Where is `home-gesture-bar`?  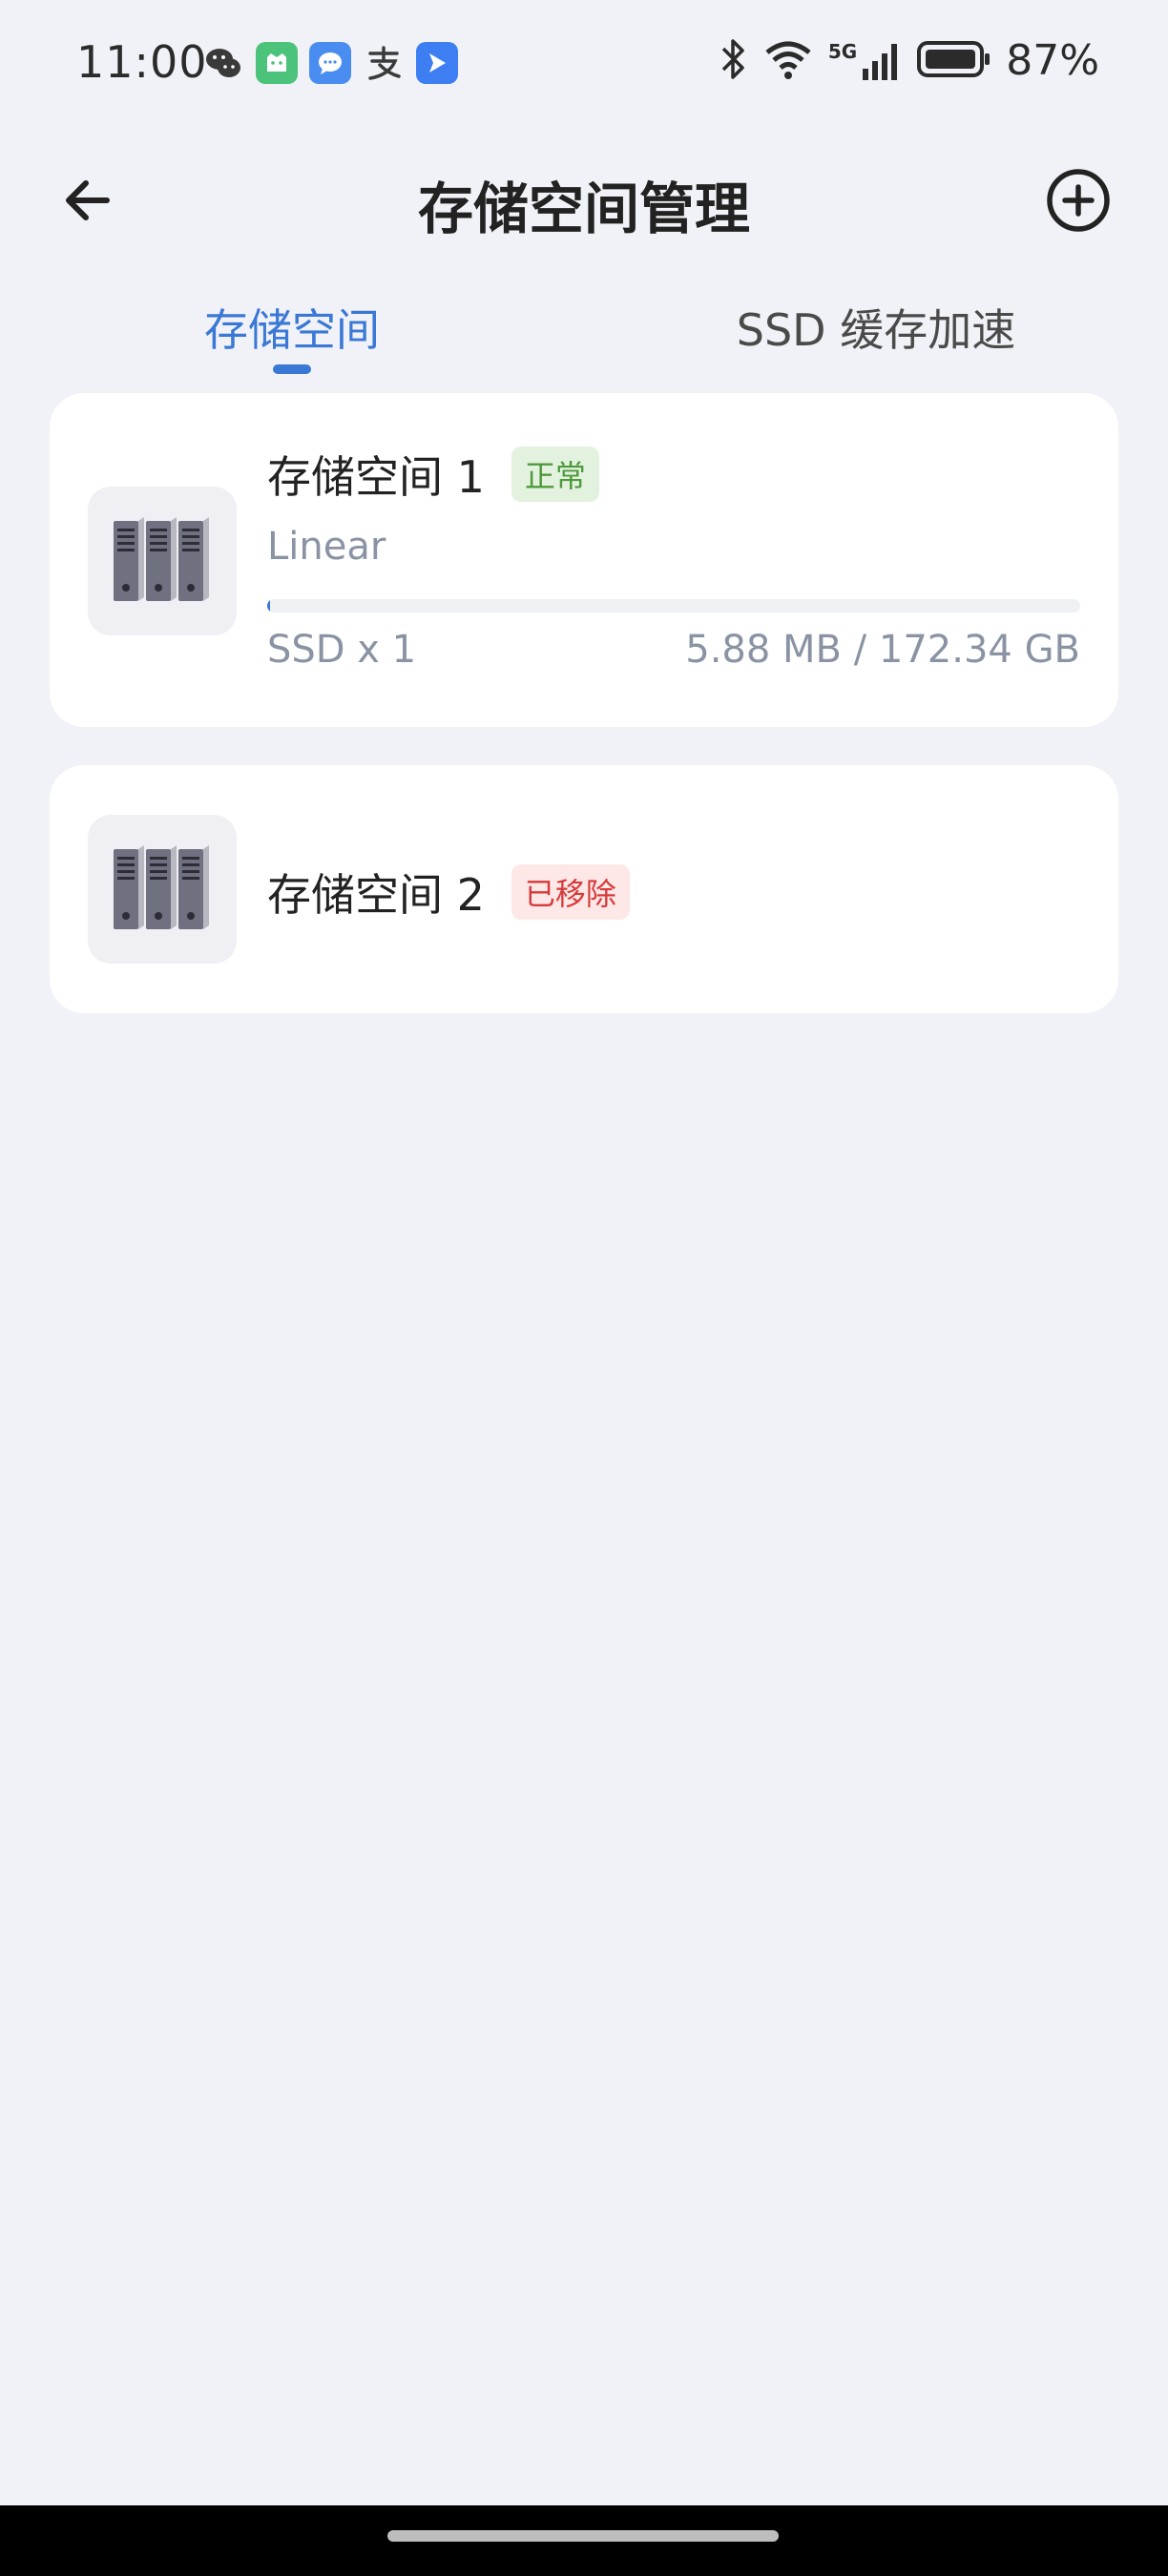 home-gesture-bar is located at coordinates (583, 2536).